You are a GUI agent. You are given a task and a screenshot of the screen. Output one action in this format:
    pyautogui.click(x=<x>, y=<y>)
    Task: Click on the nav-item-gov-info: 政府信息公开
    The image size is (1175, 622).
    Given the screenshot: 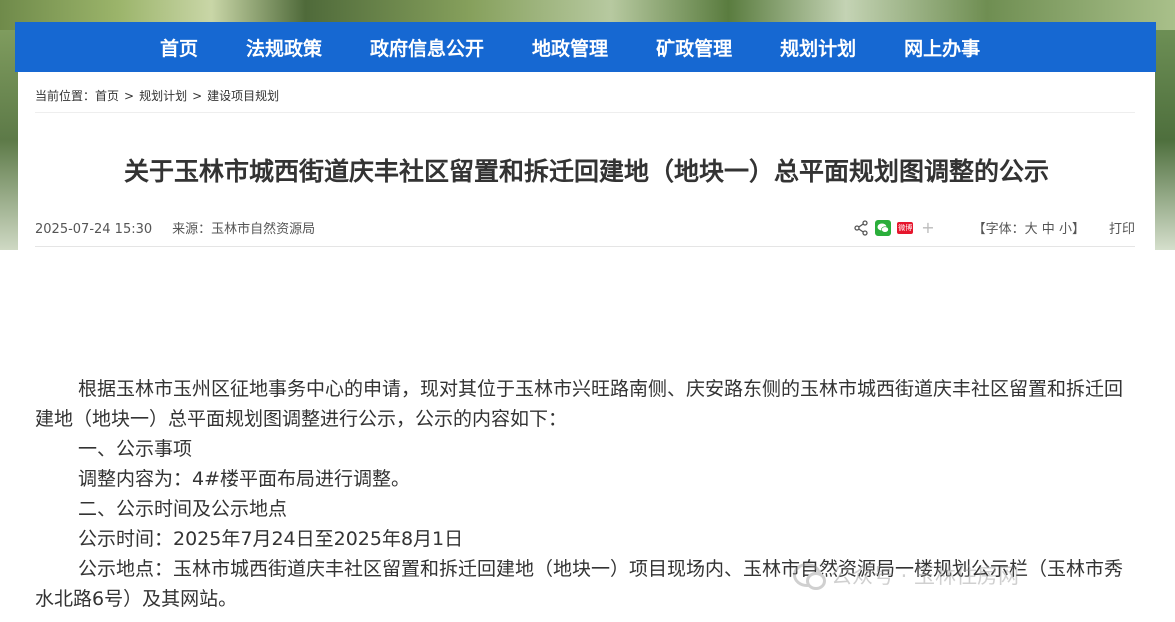 What is the action you would take?
    pyautogui.click(x=427, y=47)
    